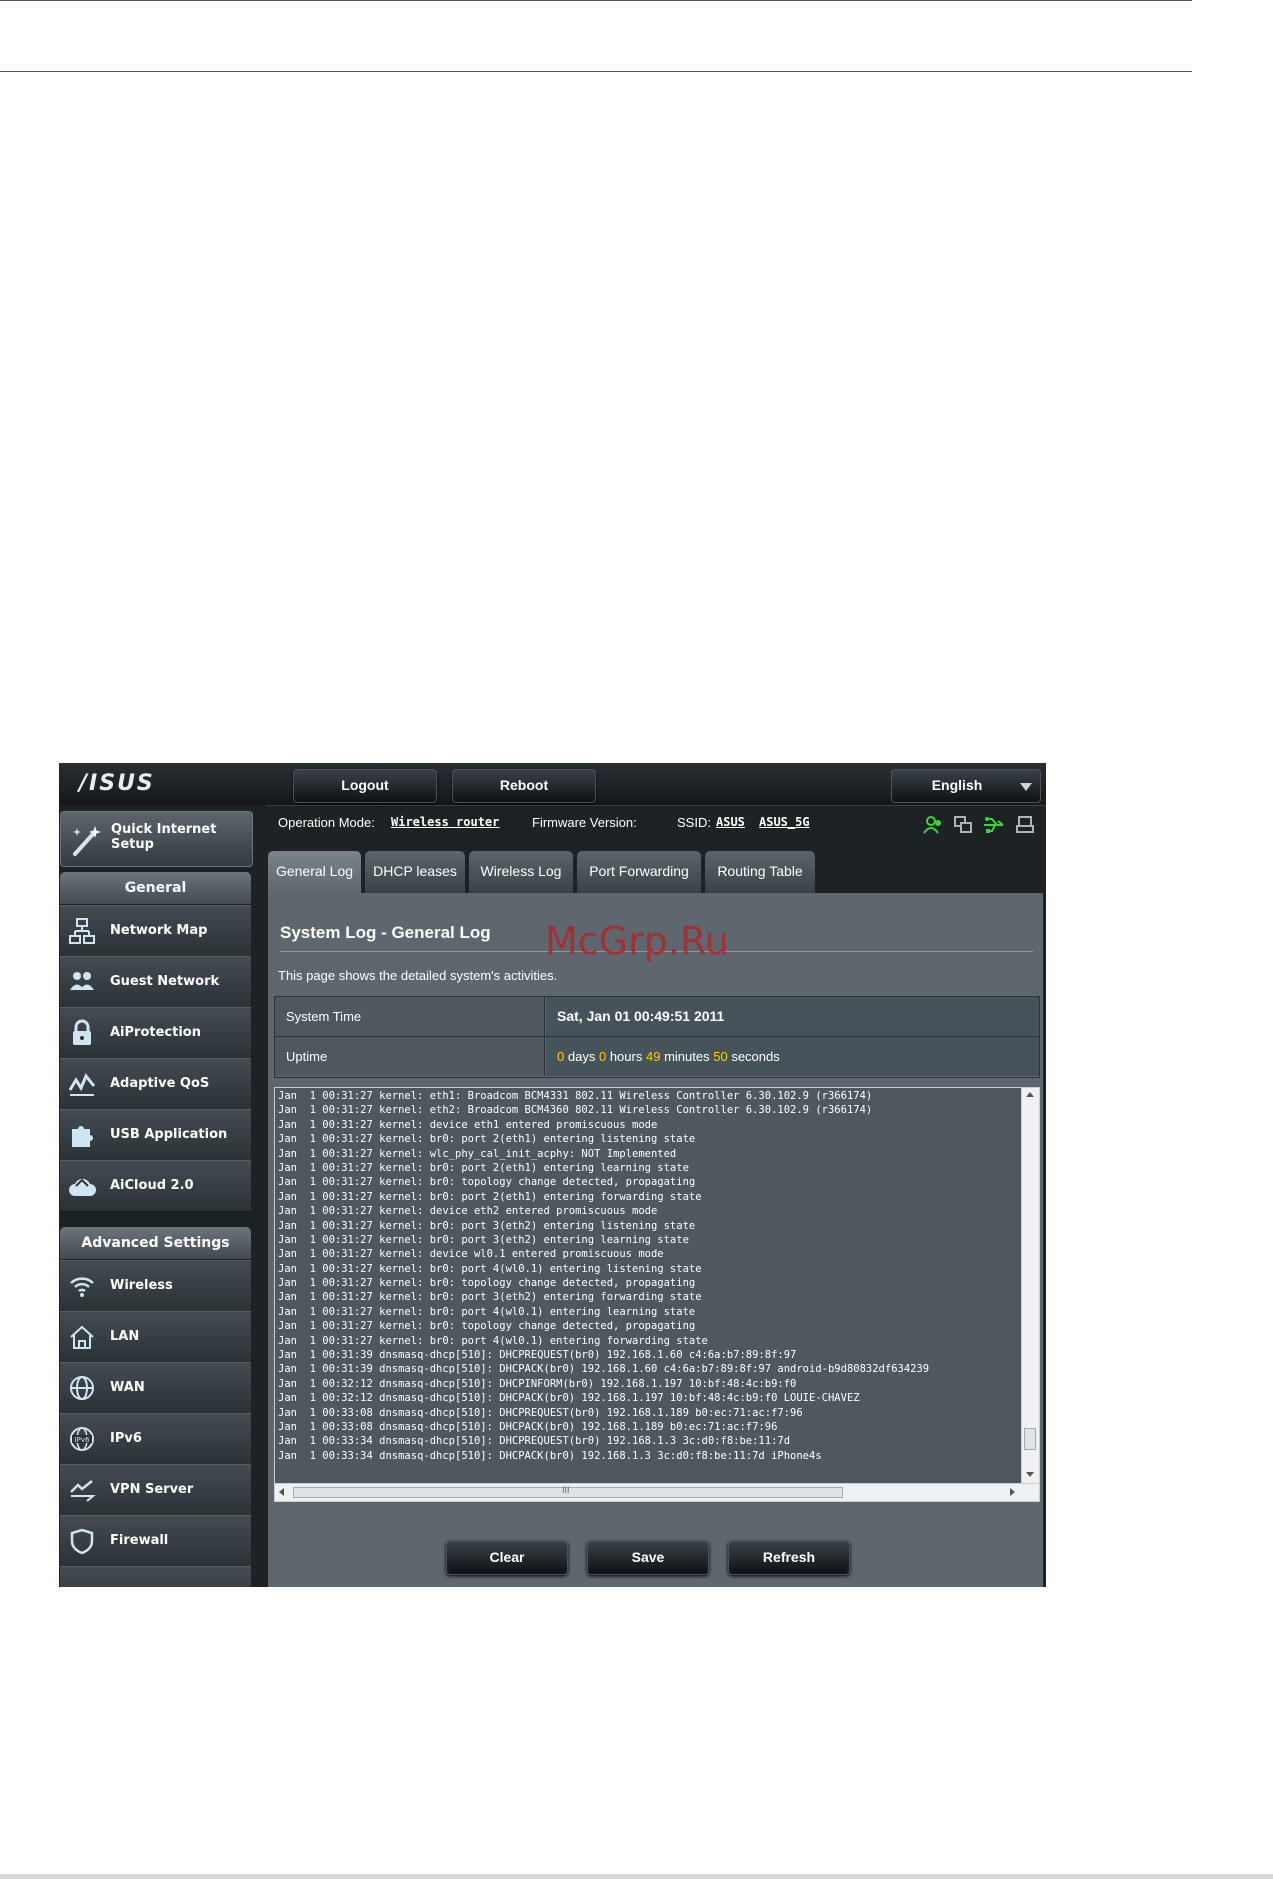  What do you see at coordinates (155, 1576) in the screenshot?
I see `sidebar-item-partial` at bounding box center [155, 1576].